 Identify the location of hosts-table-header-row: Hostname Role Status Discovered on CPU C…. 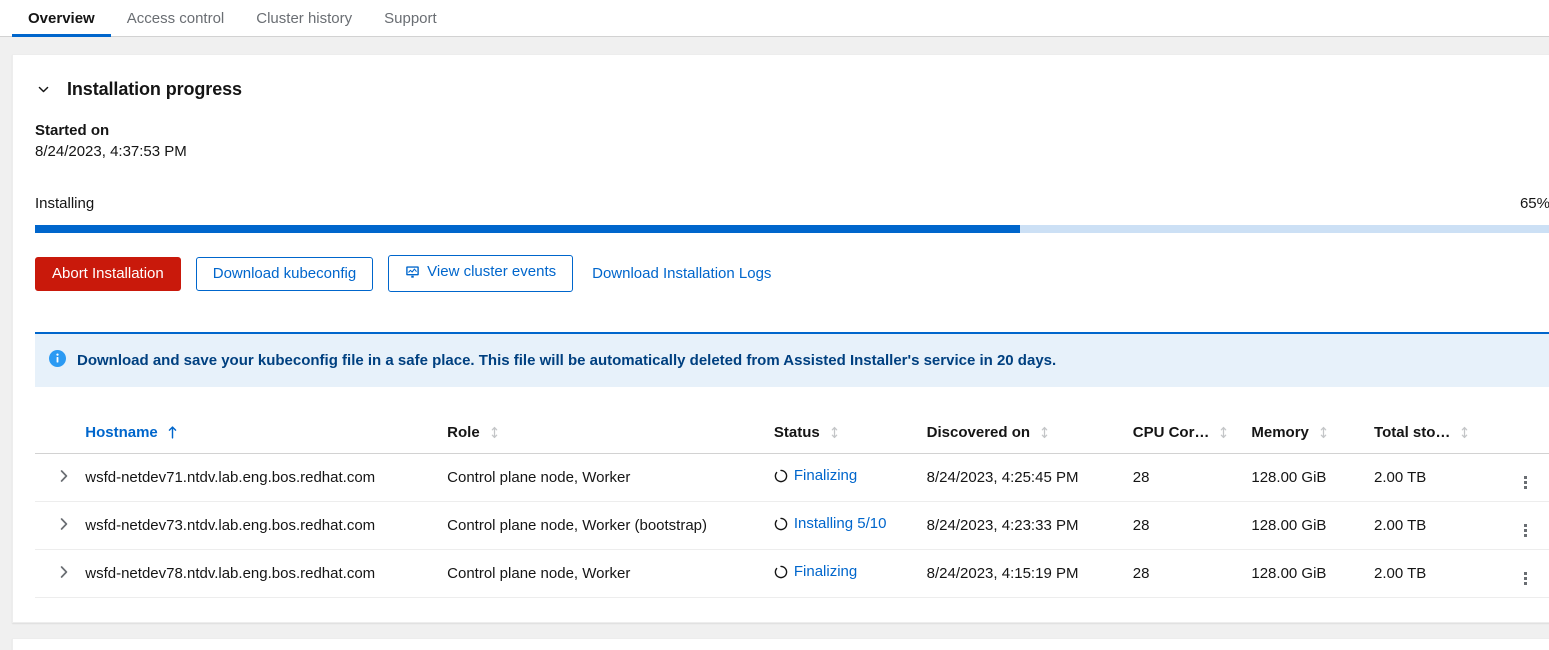
(792, 433).